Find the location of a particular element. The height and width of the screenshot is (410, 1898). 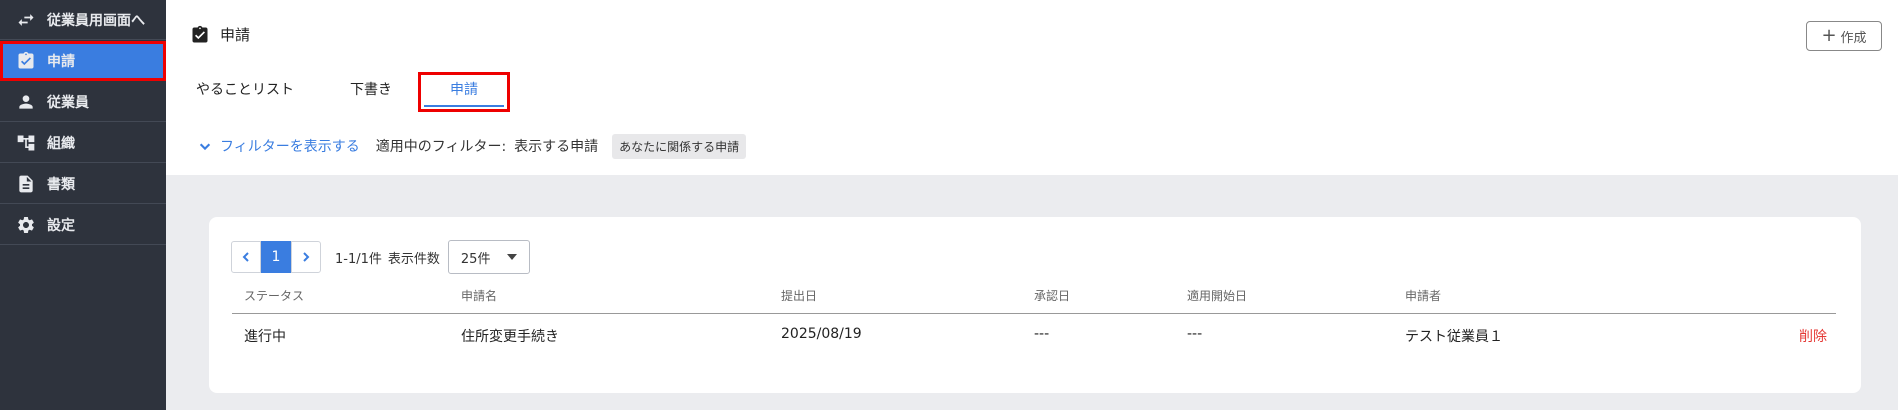

caret-down-icon is located at coordinates (511, 257).